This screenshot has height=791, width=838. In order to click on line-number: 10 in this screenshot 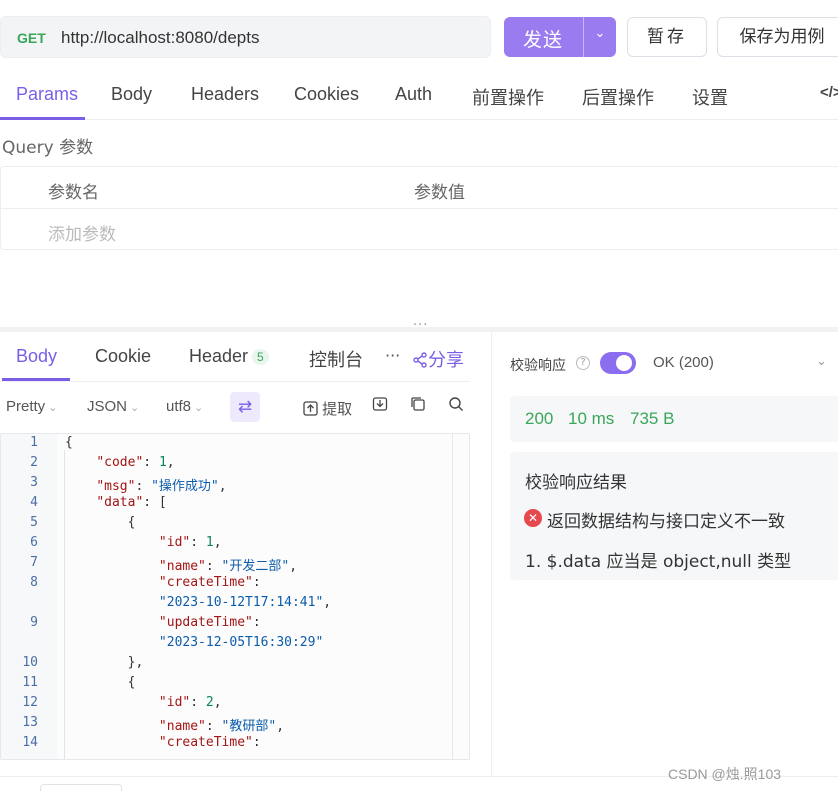, I will do `click(30, 662)`.